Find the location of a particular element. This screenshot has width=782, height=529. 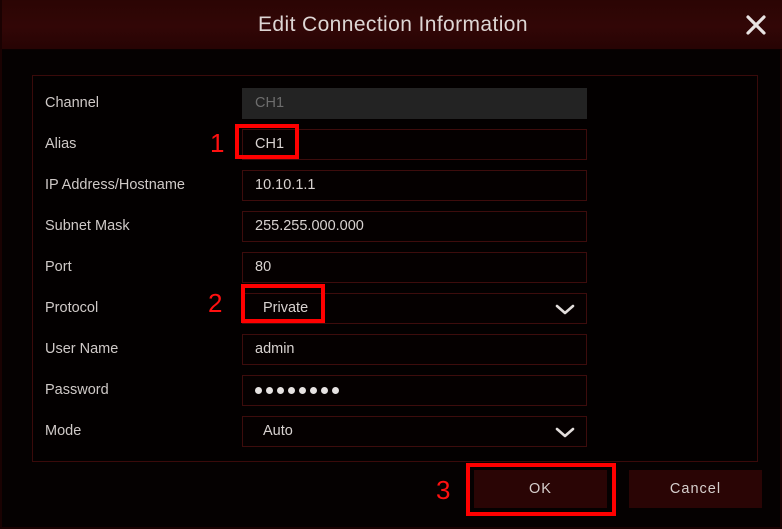

cancel-button: Cancel is located at coordinates (695, 489).